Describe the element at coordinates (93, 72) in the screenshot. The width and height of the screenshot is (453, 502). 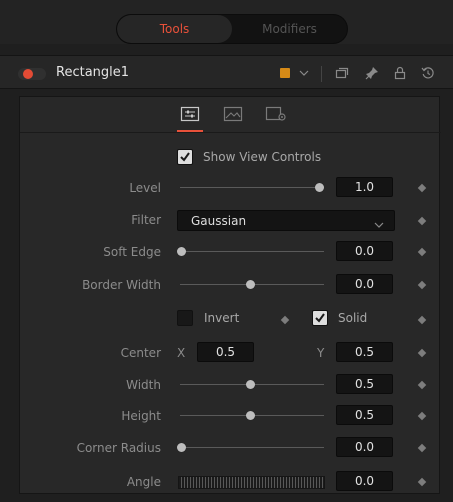
I see `tool-title: Rectangle1` at that location.